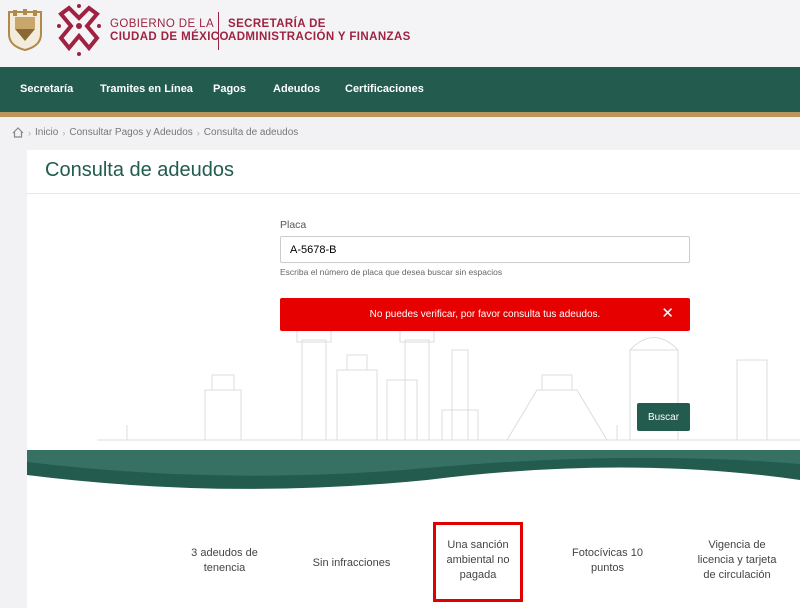 This screenshot has height=608, width=800. I want to click on gobierno-line2: CIUDAD DE MÉXICO, so click(169, 37).